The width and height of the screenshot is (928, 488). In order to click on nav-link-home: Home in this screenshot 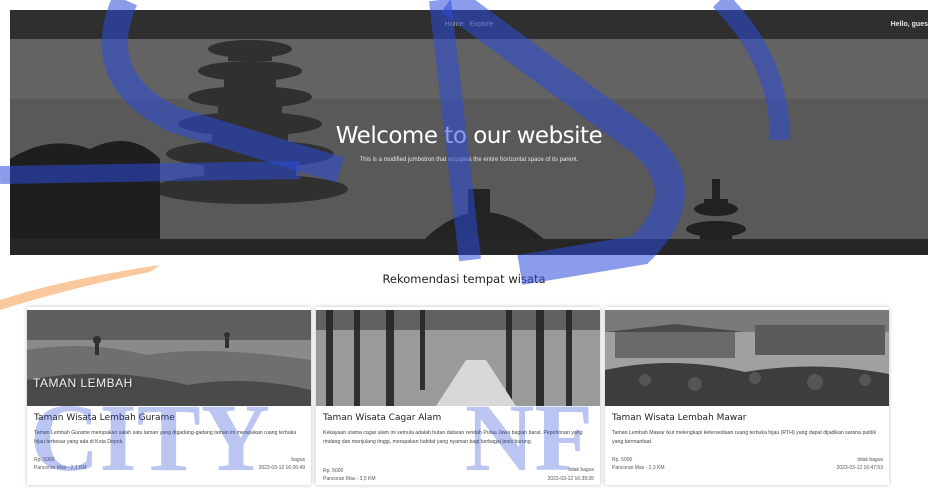, I will do `click(454, 24)`.